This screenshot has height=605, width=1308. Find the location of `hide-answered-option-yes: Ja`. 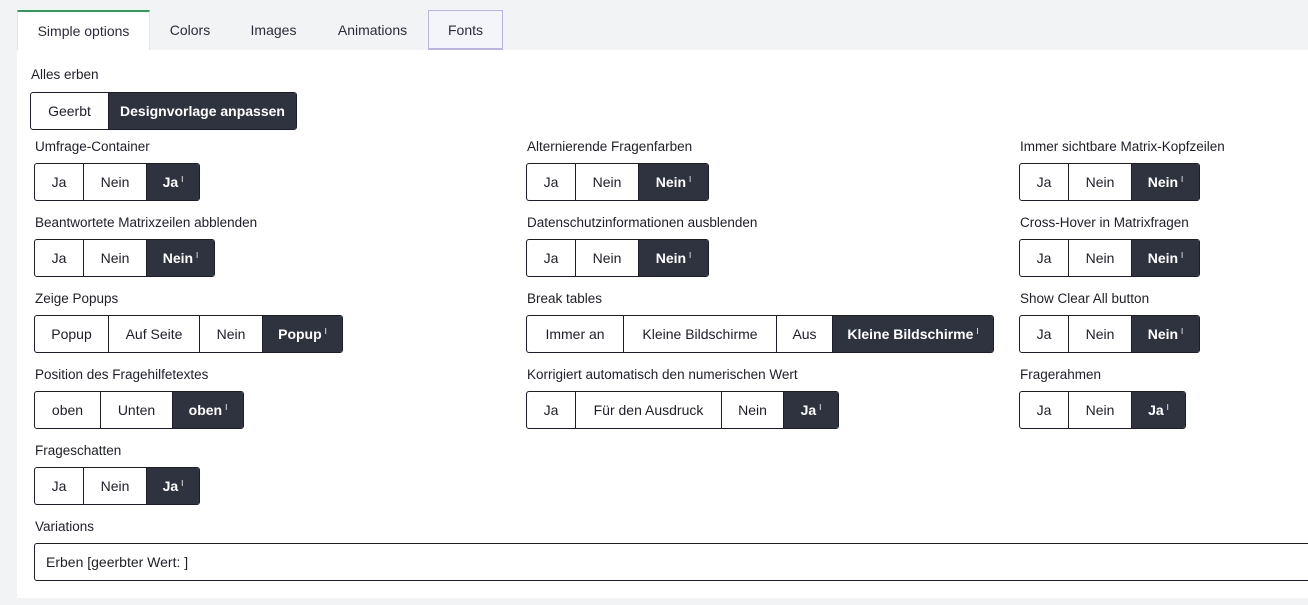

hide-answered-option-yes: Ja is located at coordinates (59, 258).